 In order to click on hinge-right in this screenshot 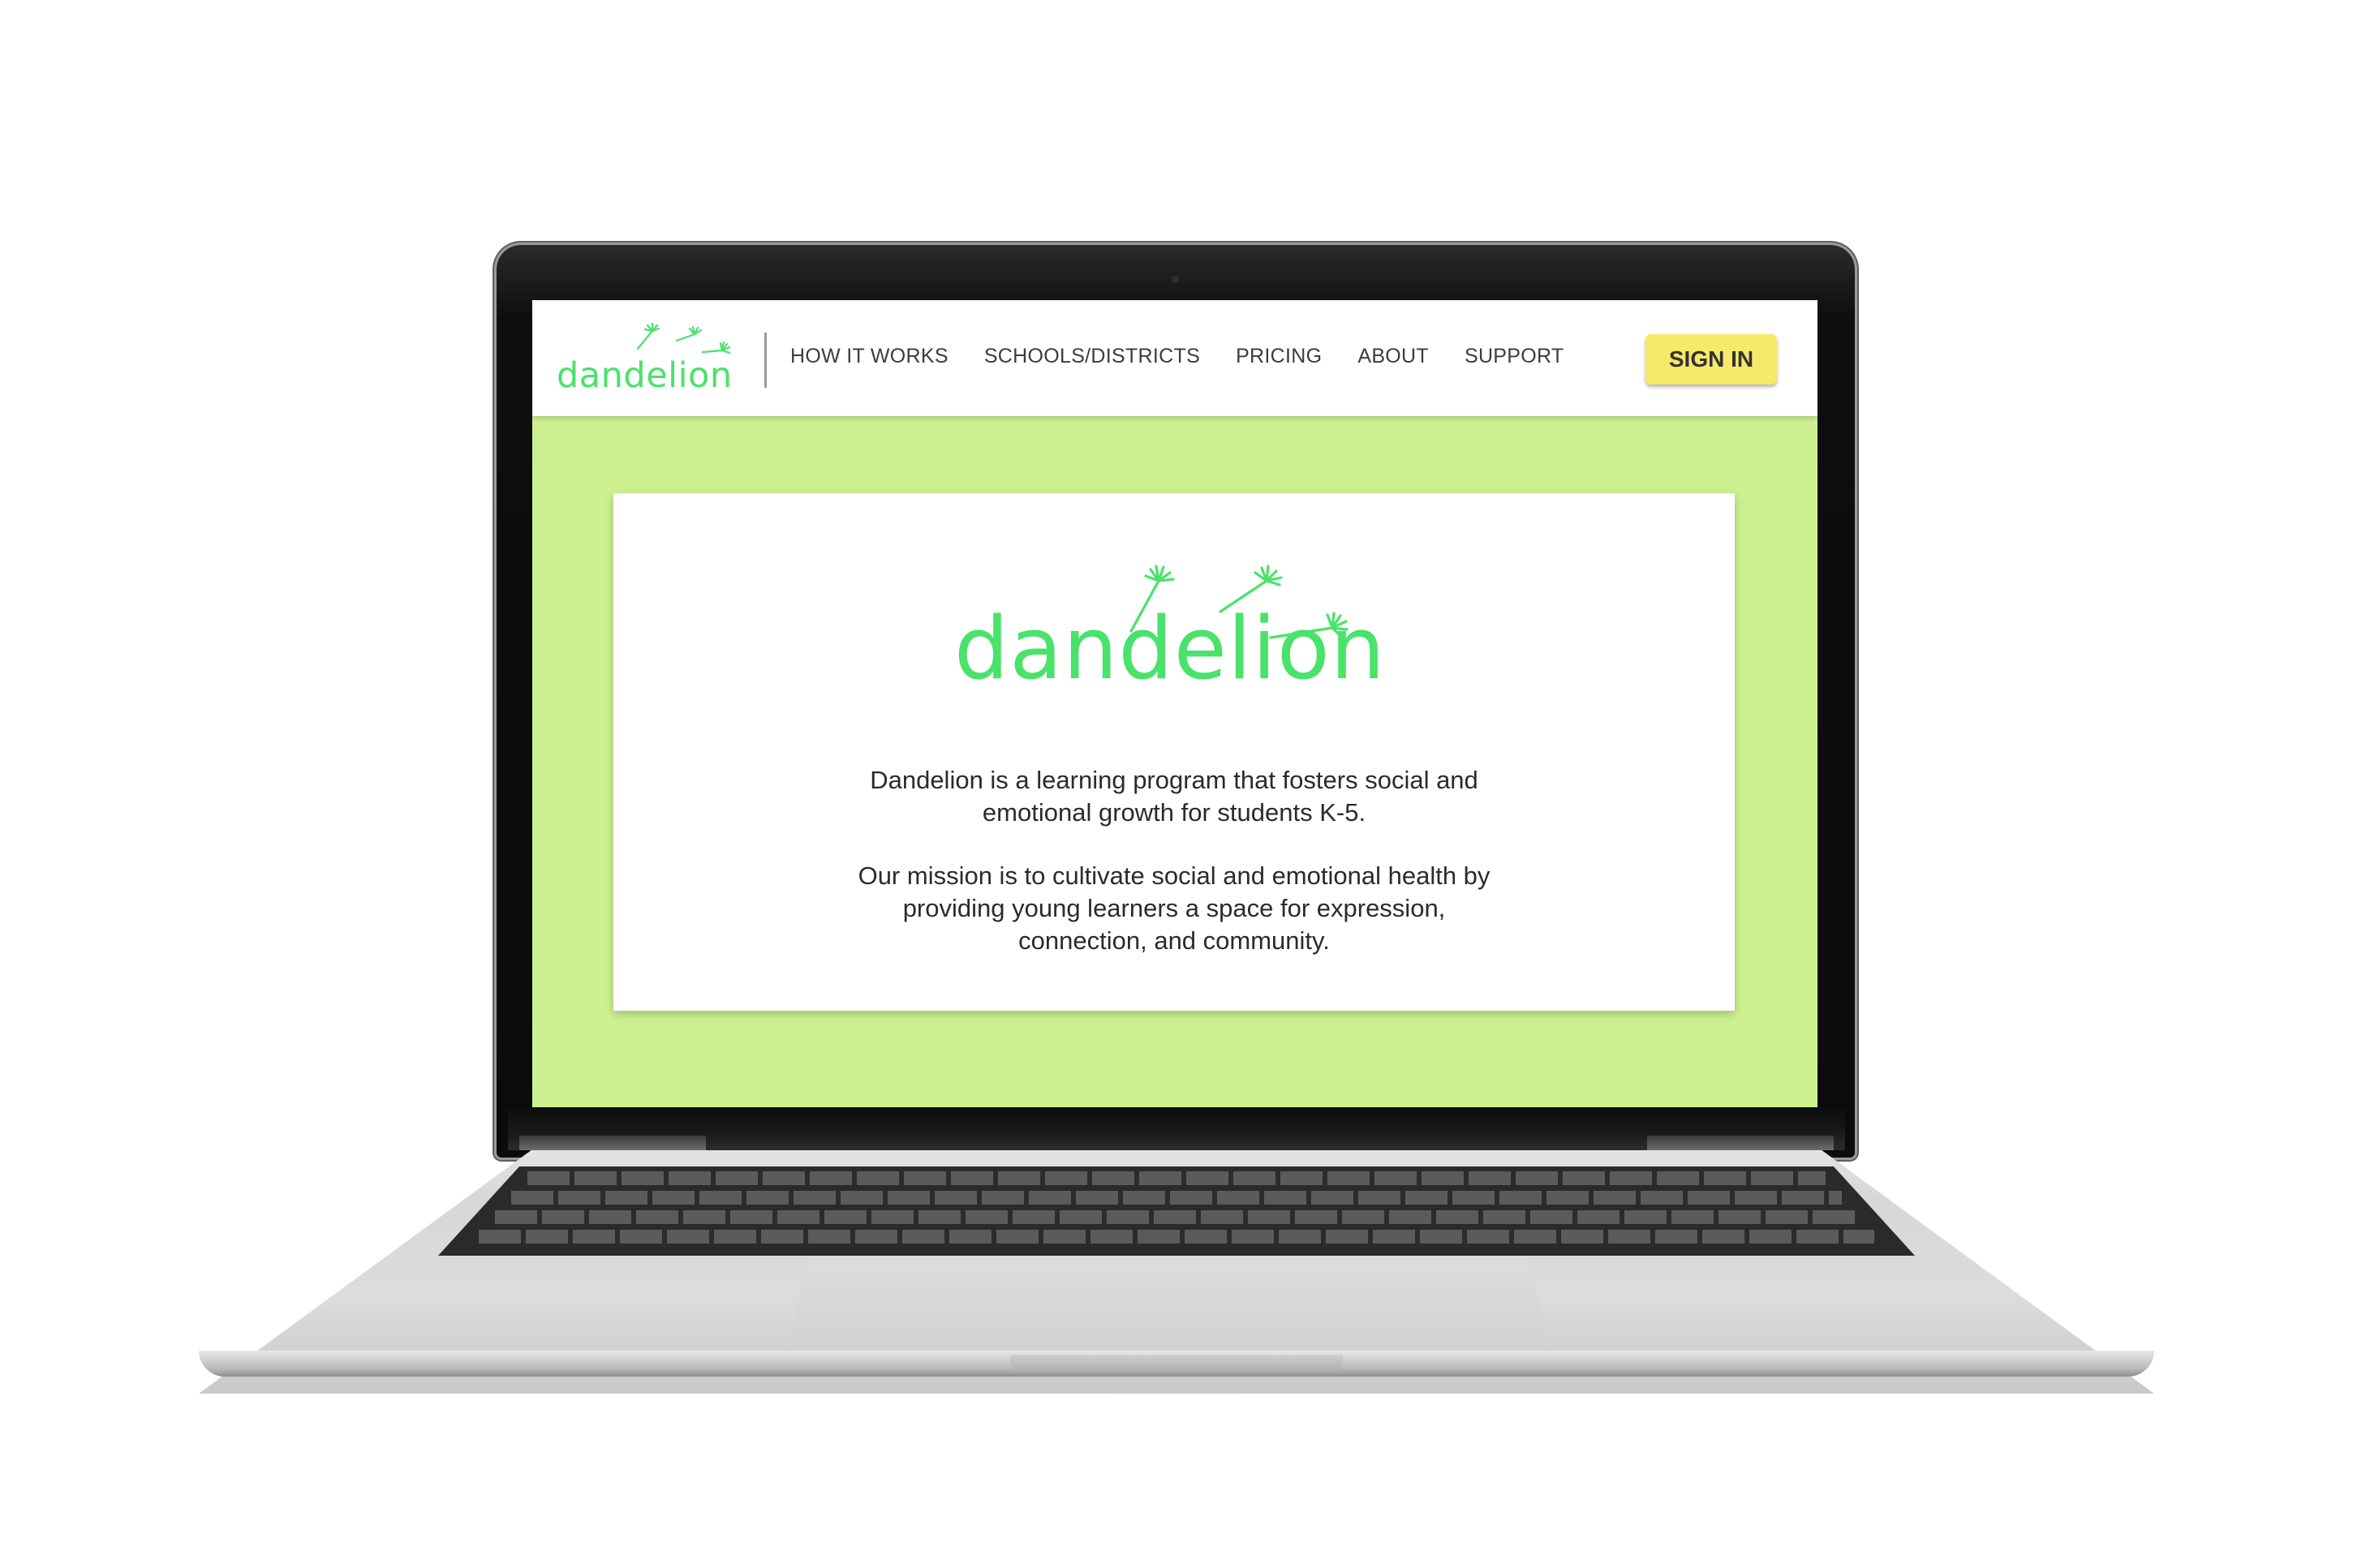, I will do `click(1740, 1143)`.